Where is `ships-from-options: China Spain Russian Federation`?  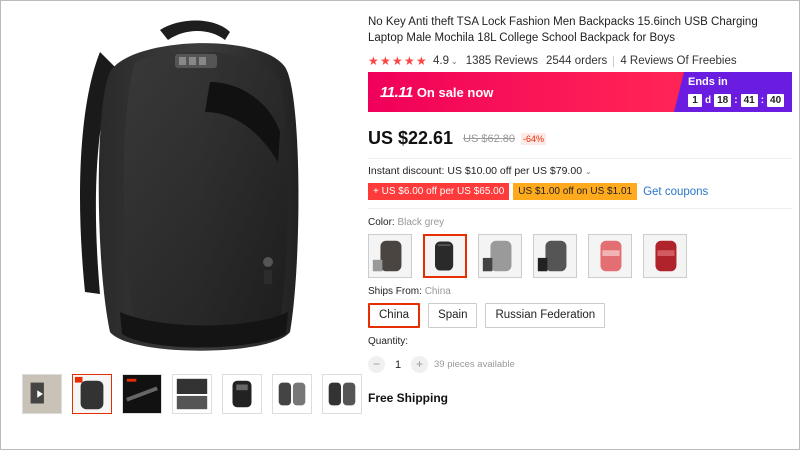 ships-from-options: China Spain Russian Federation is located at coordinates (580, 315).